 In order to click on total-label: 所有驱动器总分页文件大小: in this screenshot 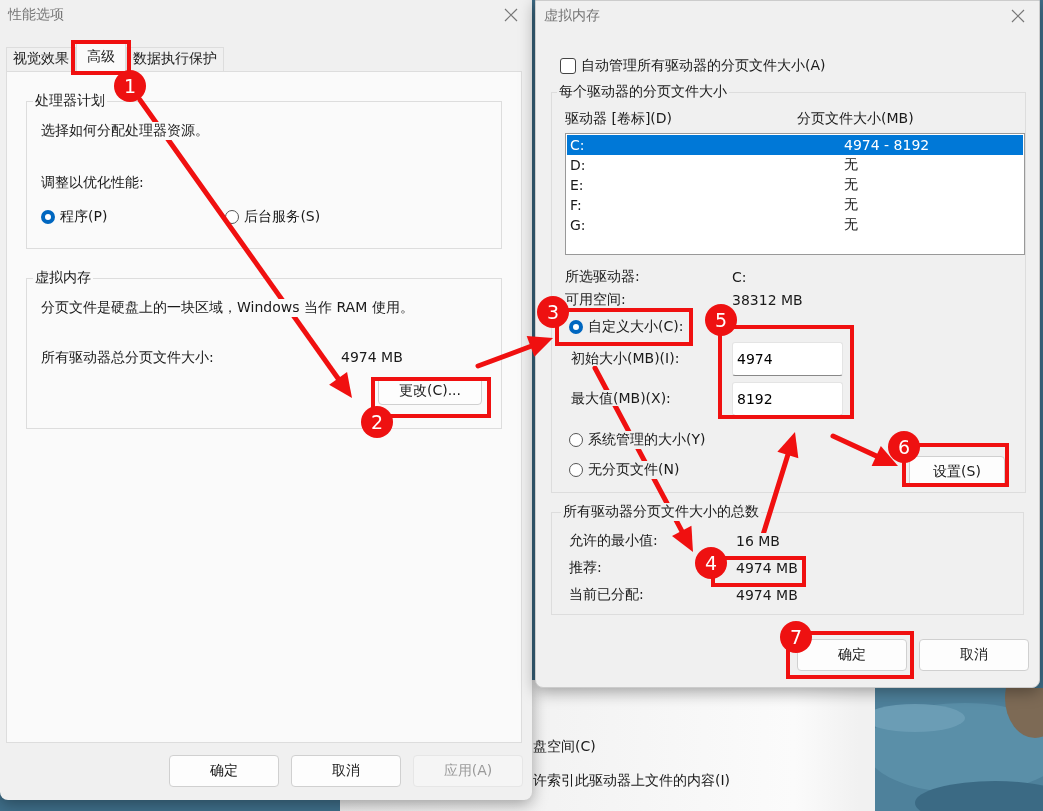, I will do `click(127, 358)`.